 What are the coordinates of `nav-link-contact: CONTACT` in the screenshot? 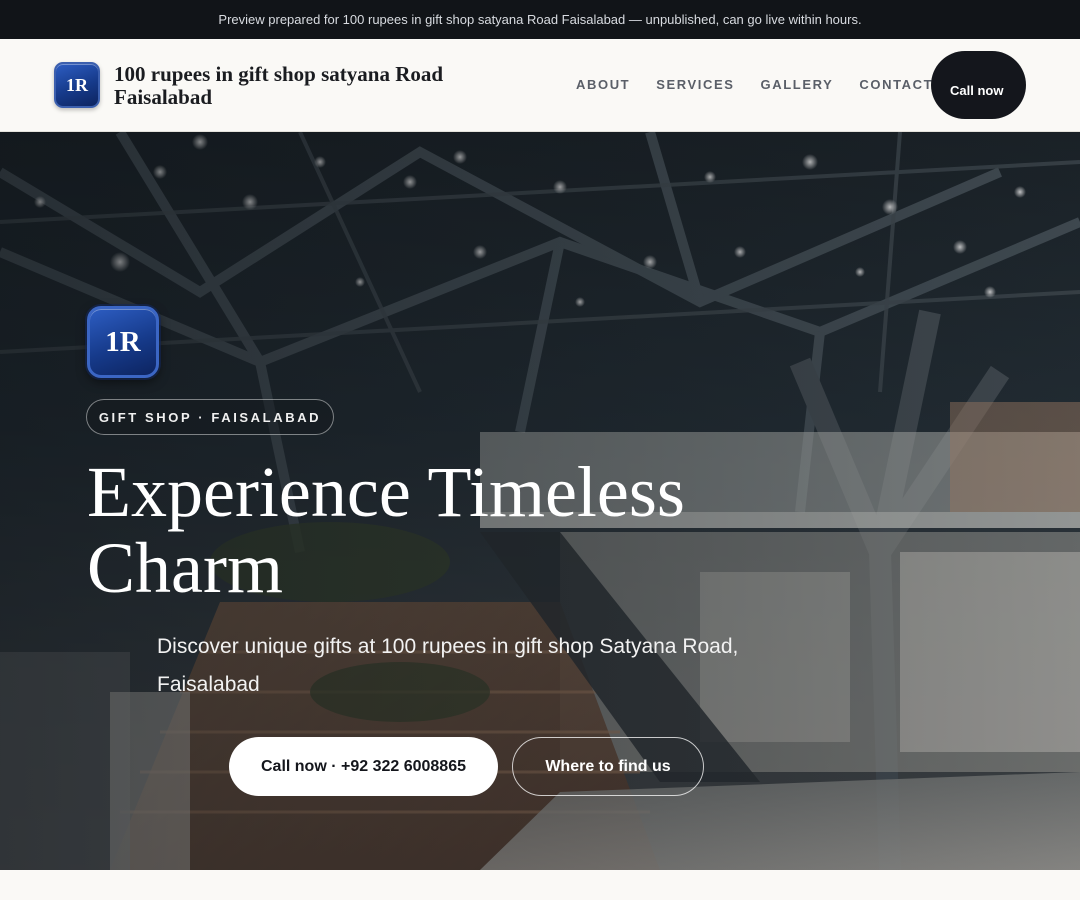 It's located at (896, 85).